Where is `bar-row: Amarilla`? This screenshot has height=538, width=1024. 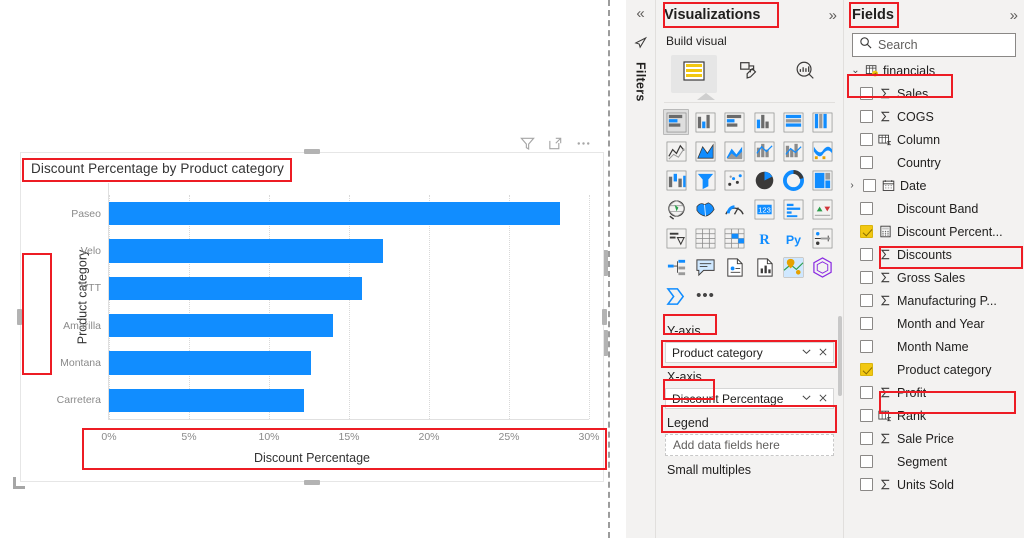
bar-row: Amarilla is located at coordinates (326, 326).